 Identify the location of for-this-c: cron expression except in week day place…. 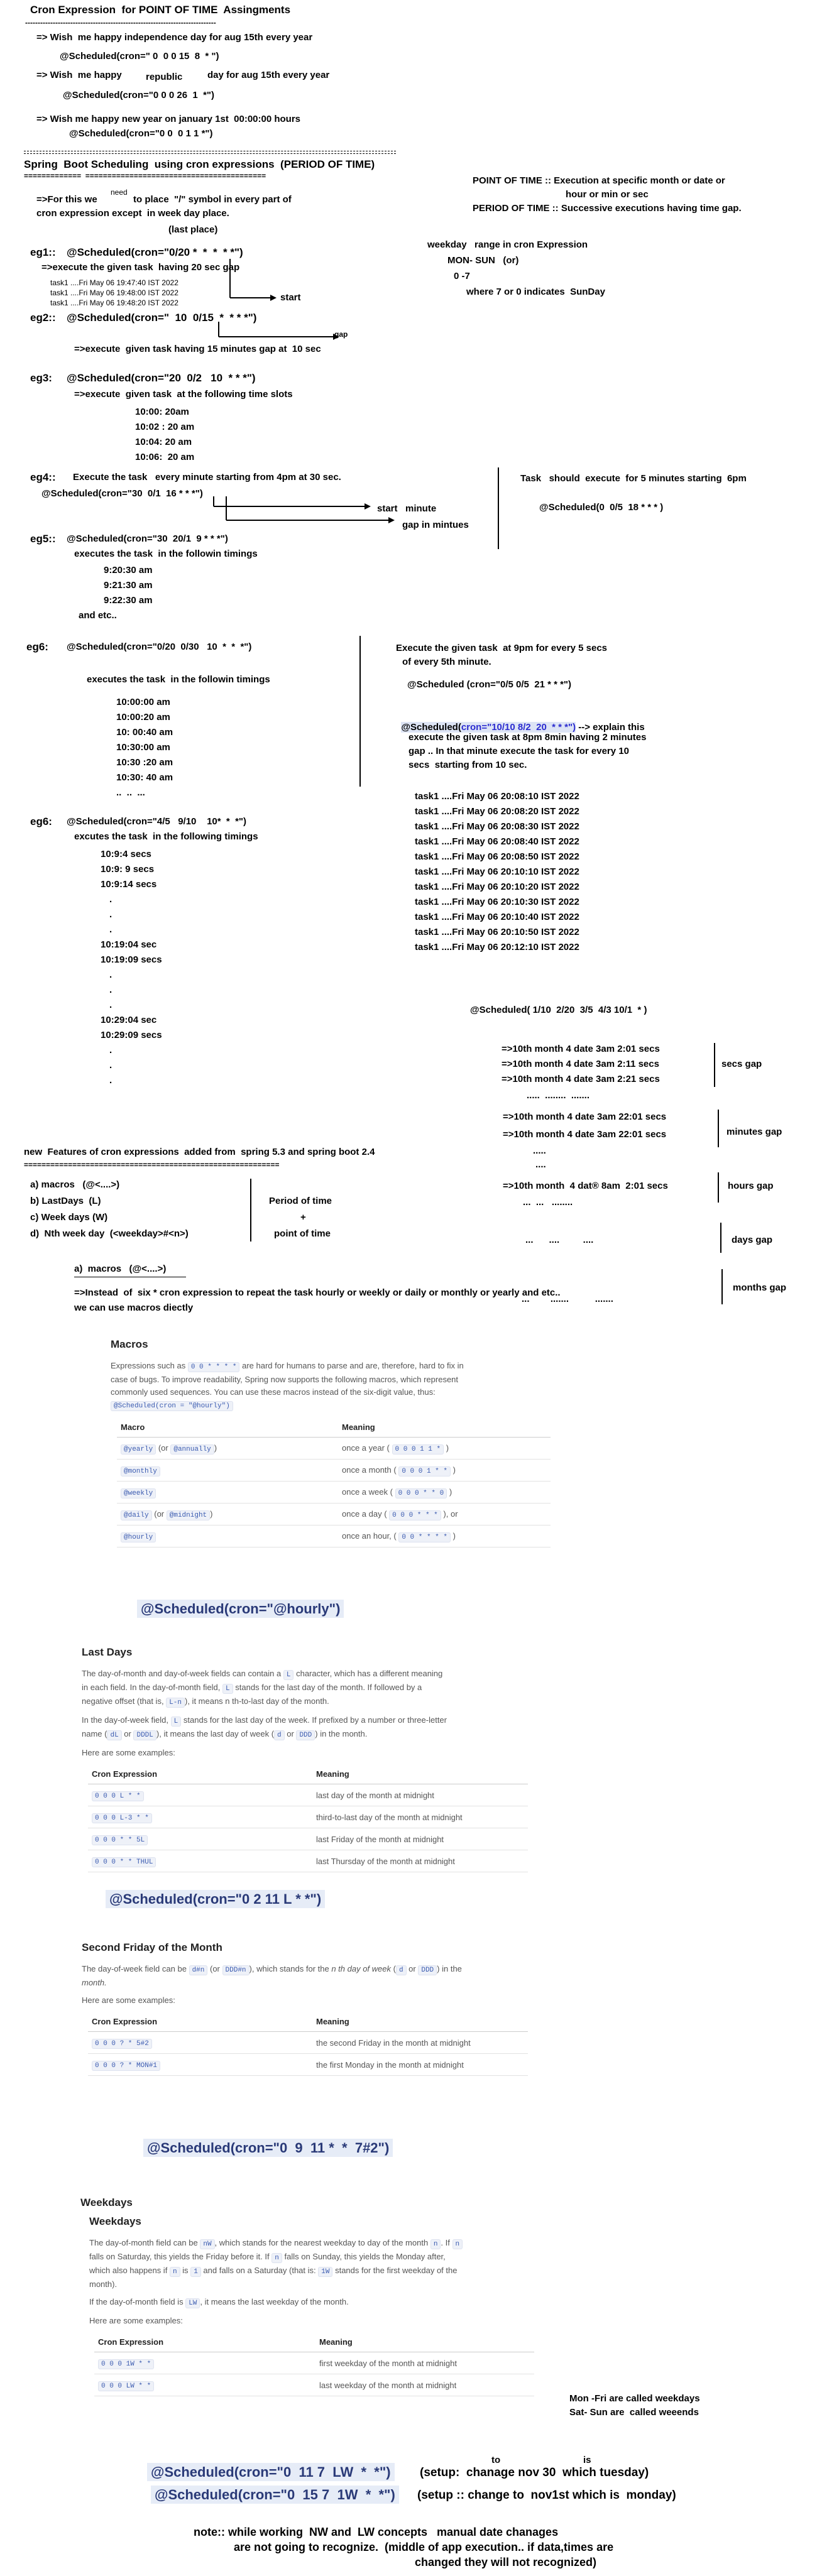
(132, 214).